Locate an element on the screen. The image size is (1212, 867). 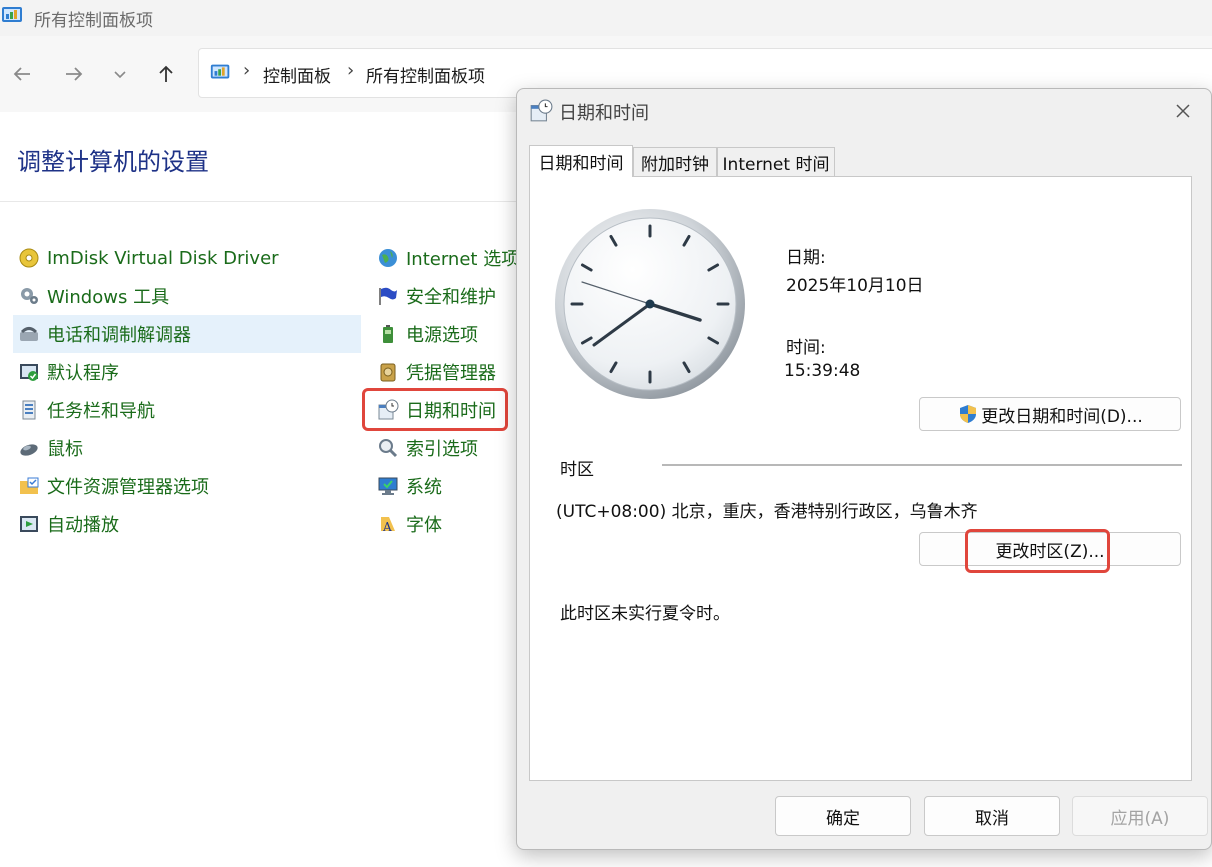
default-programs-icon is located at coordinates (29, 372).